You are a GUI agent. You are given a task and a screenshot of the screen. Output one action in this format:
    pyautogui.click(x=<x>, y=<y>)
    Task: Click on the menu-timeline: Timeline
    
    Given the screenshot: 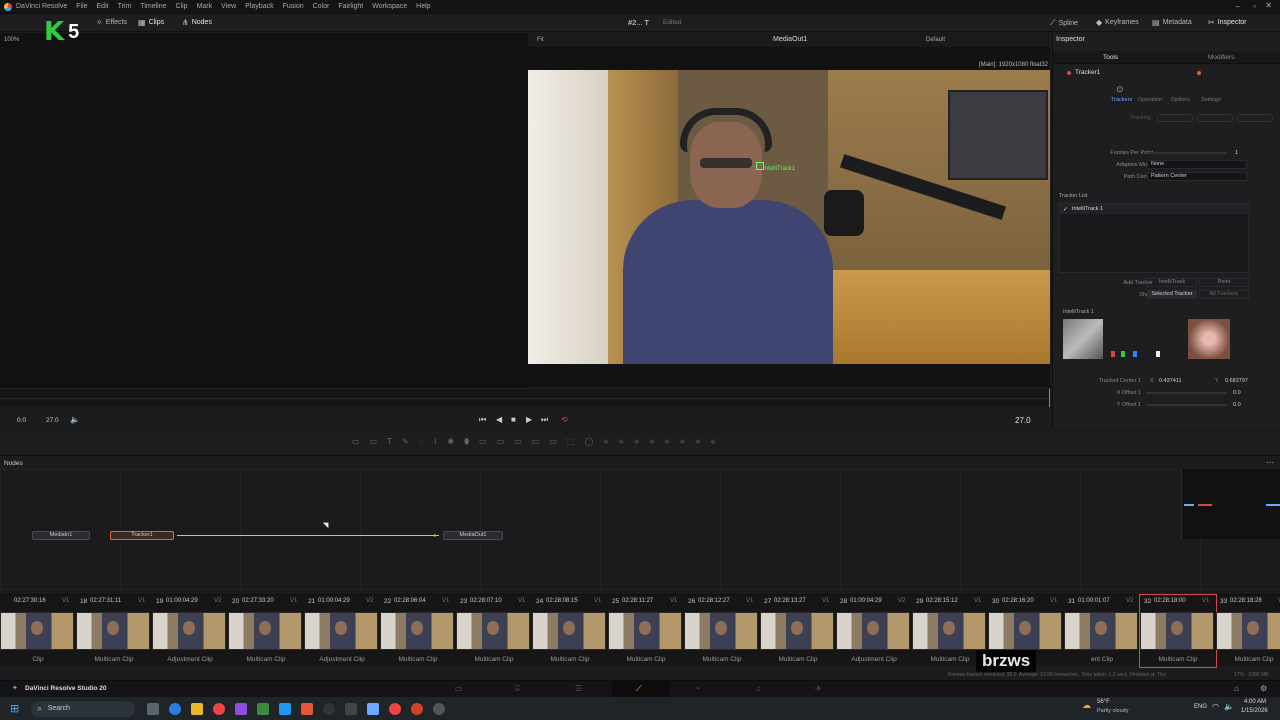 What is the action you would take?
    pyautogui.click(x=153, y=6)
    